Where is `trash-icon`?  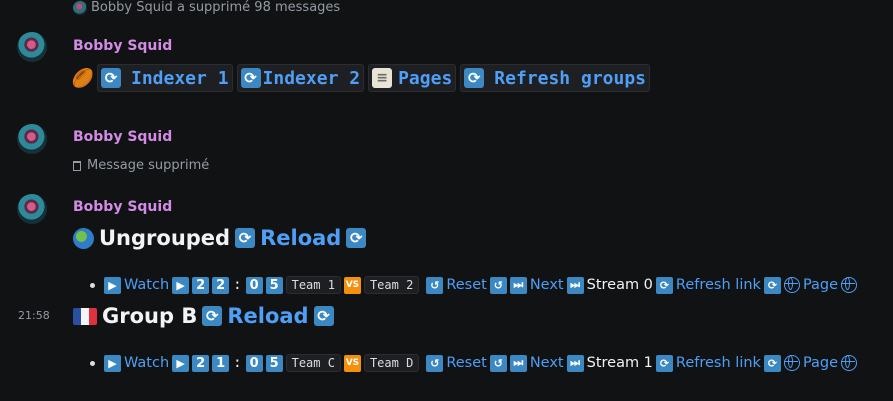
trash-icon is located at coordinates (77, 165).